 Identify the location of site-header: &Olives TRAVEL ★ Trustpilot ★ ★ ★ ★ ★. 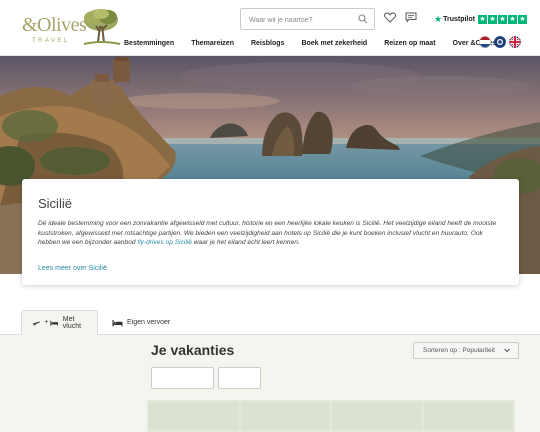
(270, 28).